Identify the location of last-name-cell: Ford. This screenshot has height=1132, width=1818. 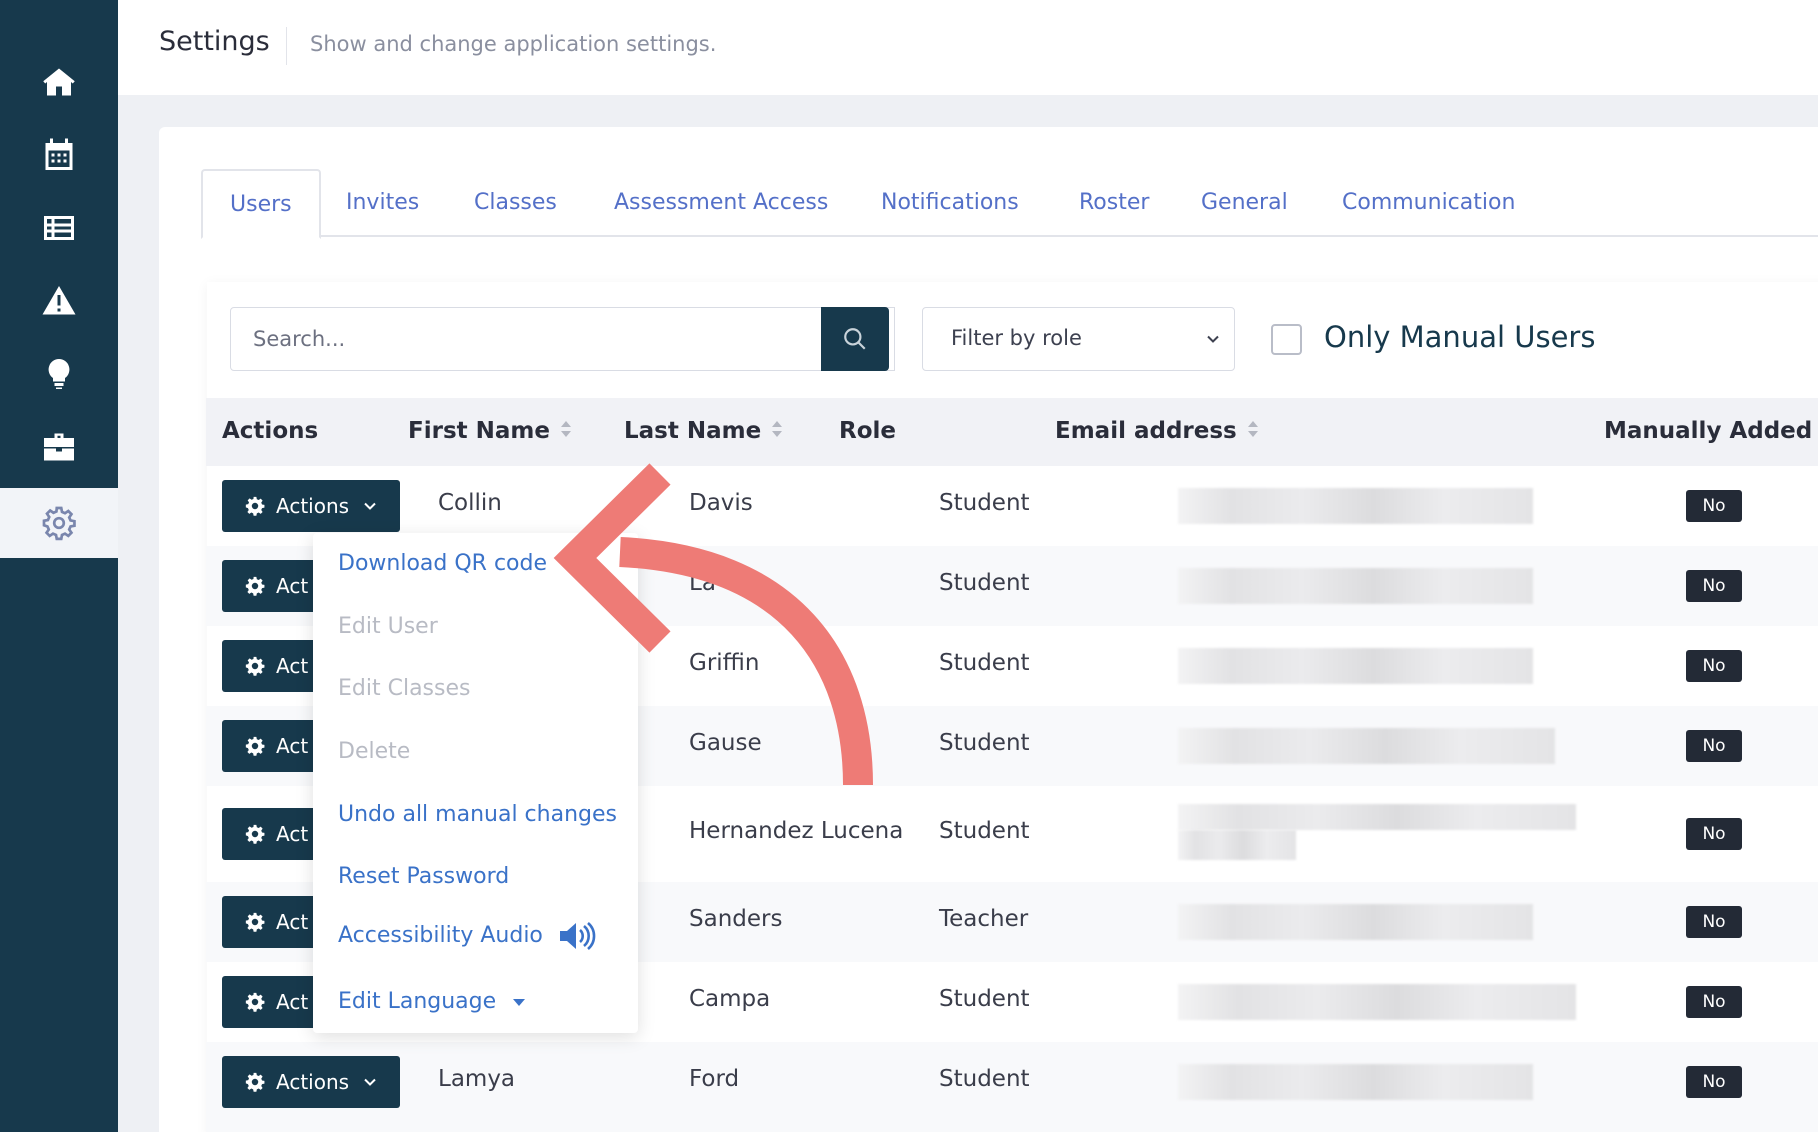
(714, 1079).